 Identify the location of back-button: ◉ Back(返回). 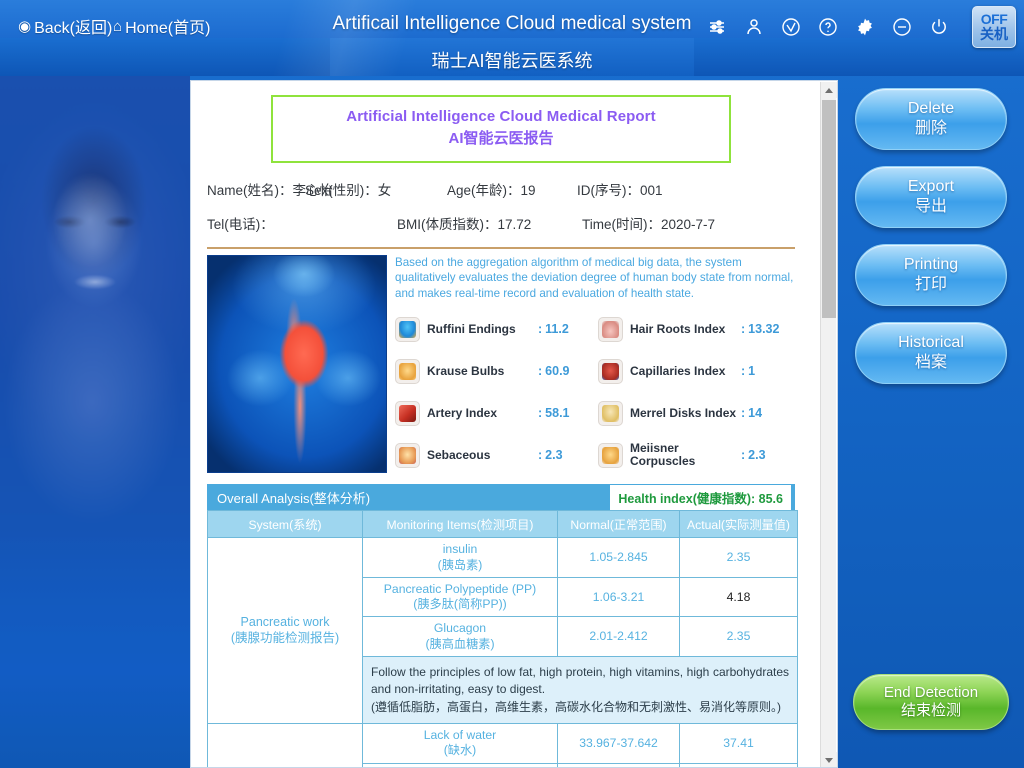
(65, 26).